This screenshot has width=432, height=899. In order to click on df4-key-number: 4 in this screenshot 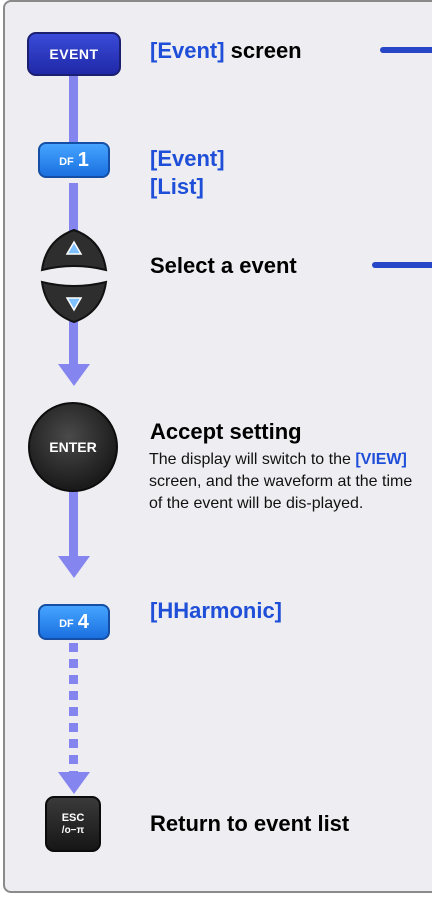, I will do `click(83, 621)`.